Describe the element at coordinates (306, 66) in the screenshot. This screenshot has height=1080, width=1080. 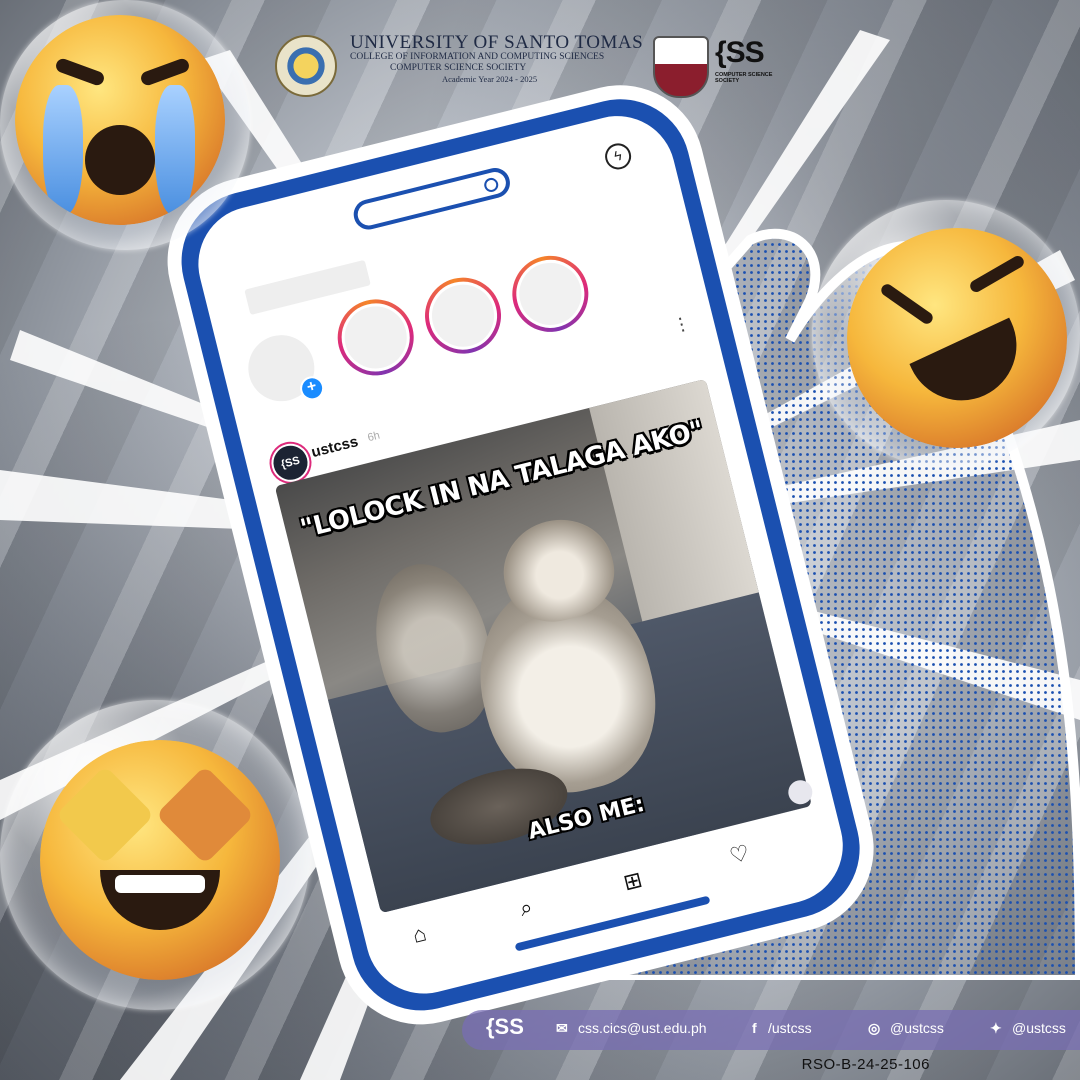
I see `ust-seal-logo` at that location.